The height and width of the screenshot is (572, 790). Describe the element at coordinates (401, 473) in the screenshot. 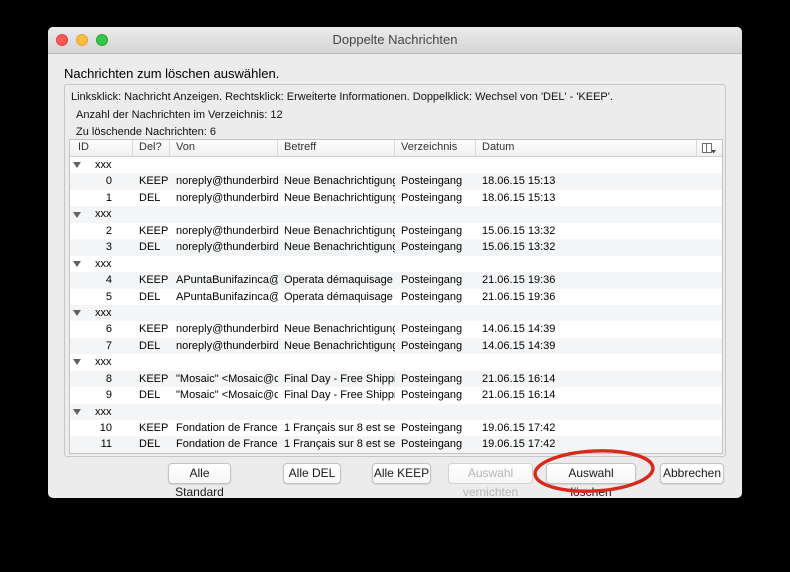

I see `alle-keep-button: Alle KEEP` at that location.